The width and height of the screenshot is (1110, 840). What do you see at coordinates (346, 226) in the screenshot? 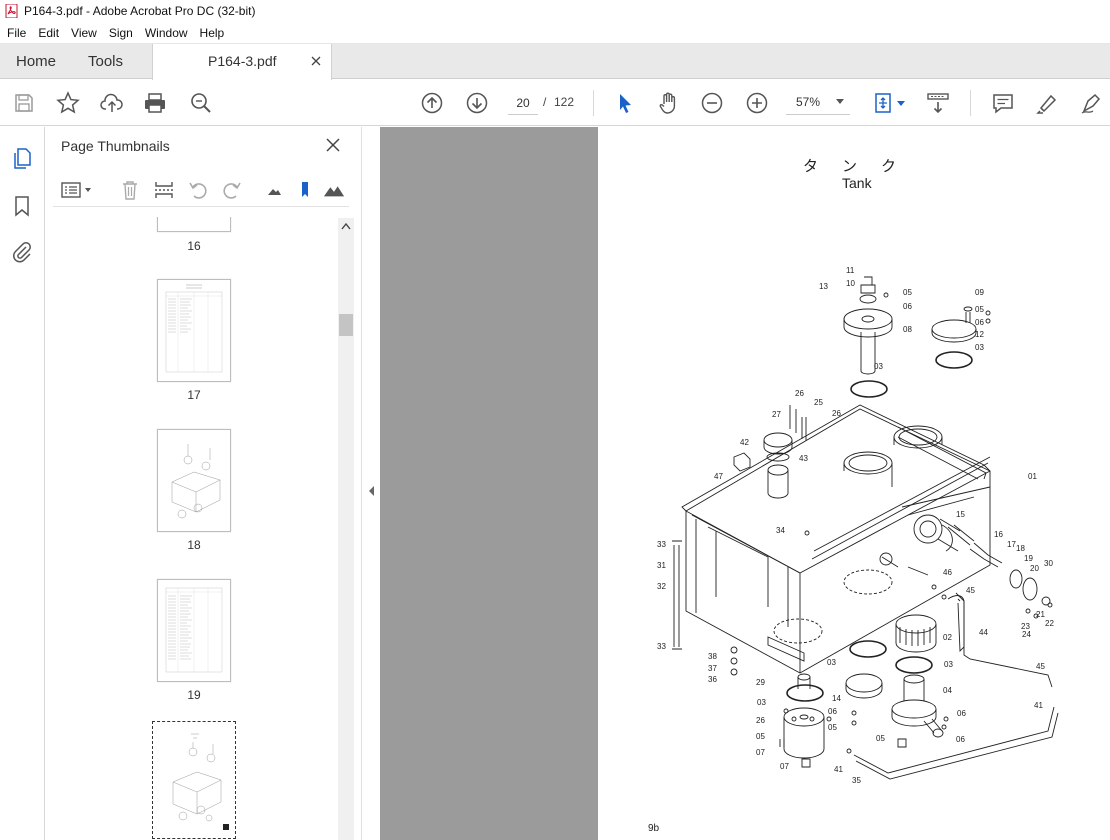
I see `chevron-up-icon` at bounding box center [346, 226].